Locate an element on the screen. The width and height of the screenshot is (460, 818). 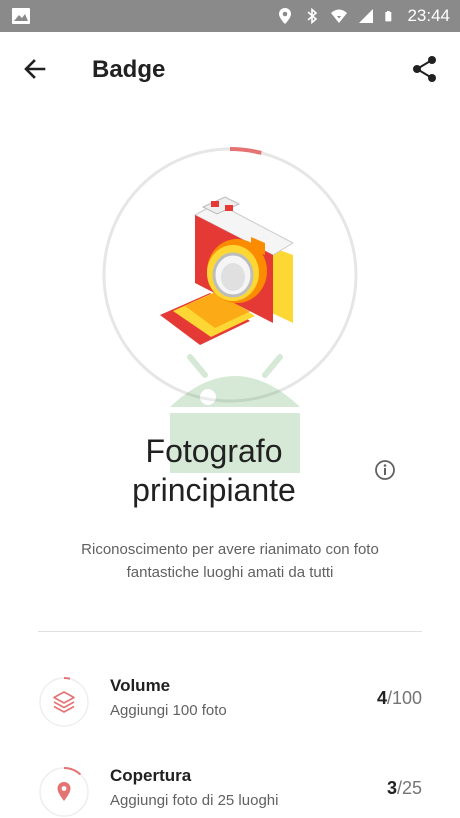
signal-icon is located at coordinates (366, 16).